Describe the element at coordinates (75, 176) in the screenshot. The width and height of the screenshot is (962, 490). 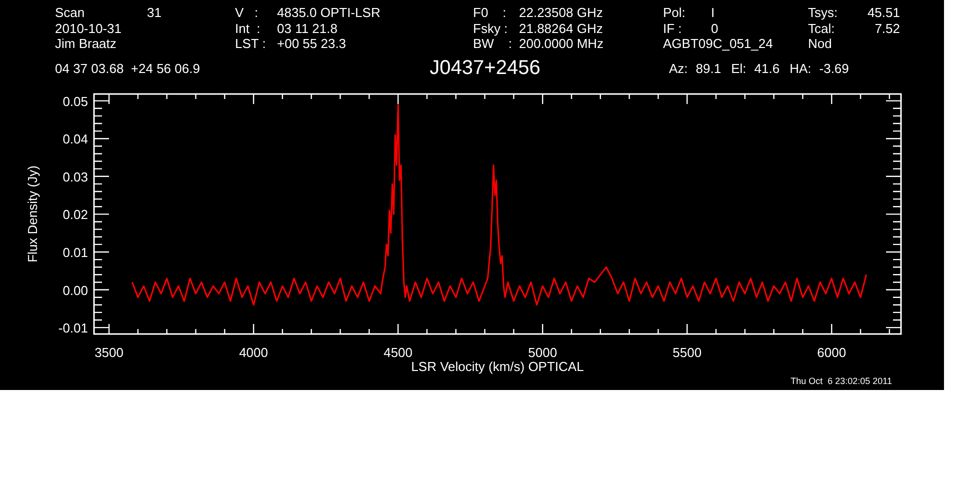
I see `y-tick-label: 0.03` at that location.